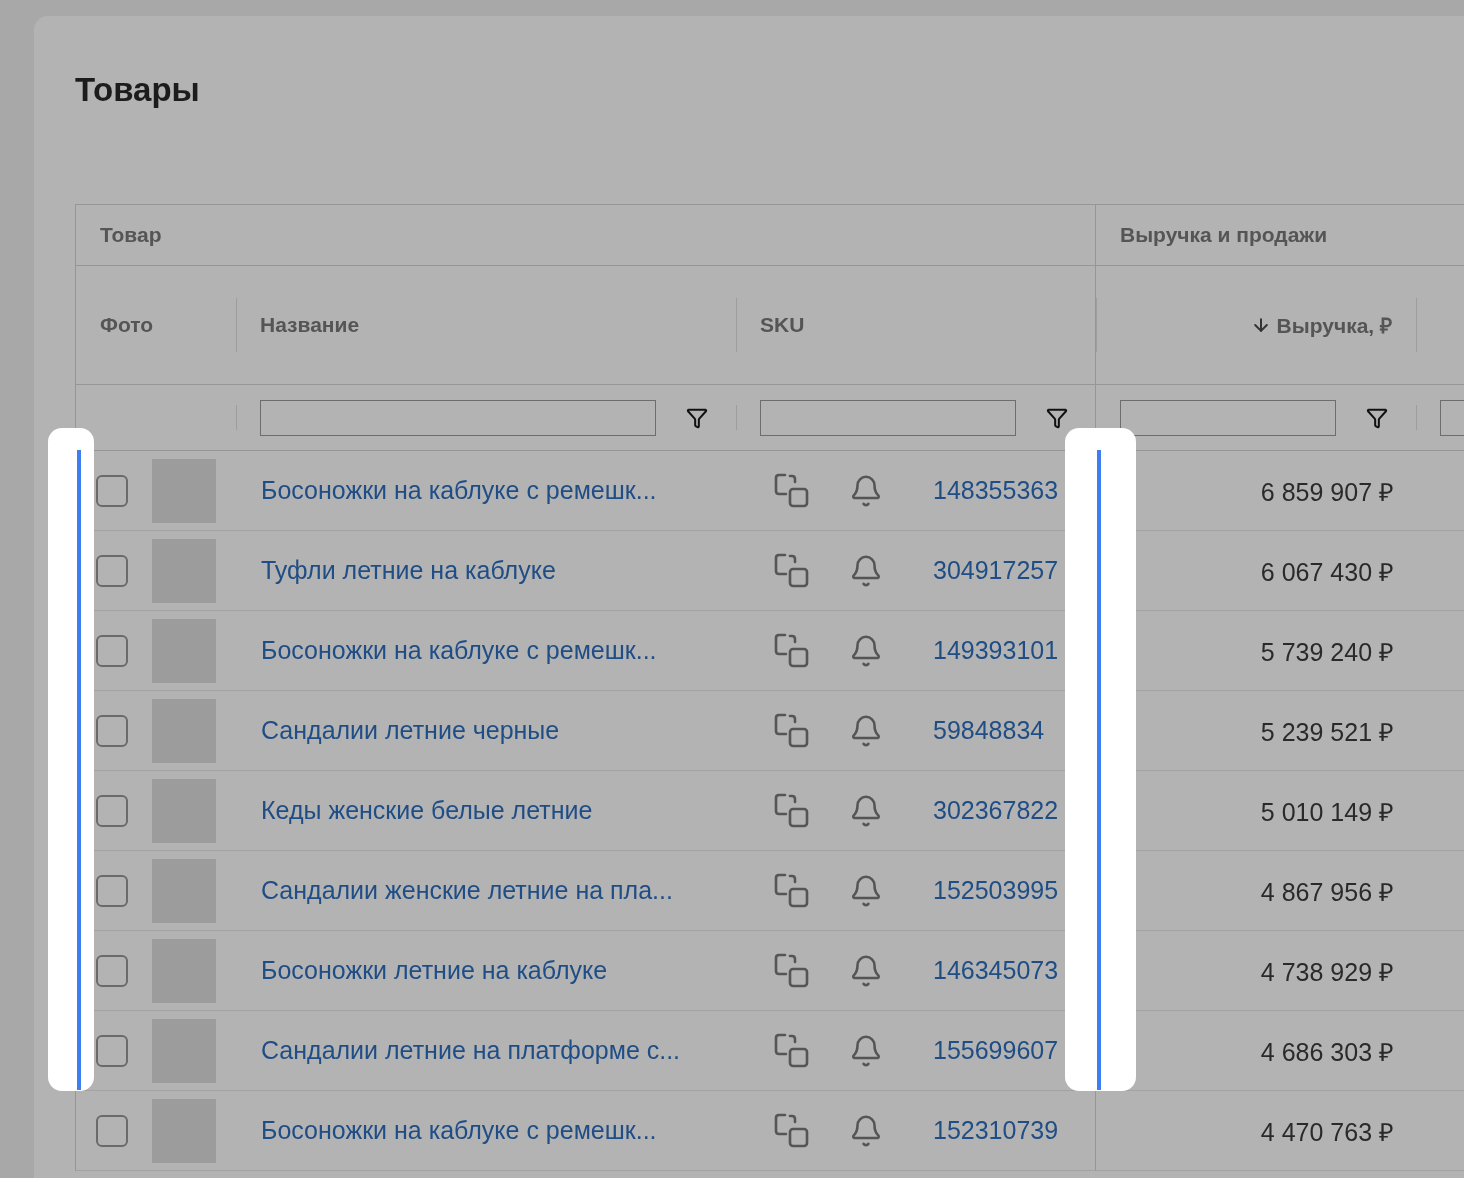 This screenshot has width=1464, height=1178. What do you see at coordinates (410, 730) in the screenshot?
I see `product-link: Сандалии летние черные` at bounding box center [410, 730].